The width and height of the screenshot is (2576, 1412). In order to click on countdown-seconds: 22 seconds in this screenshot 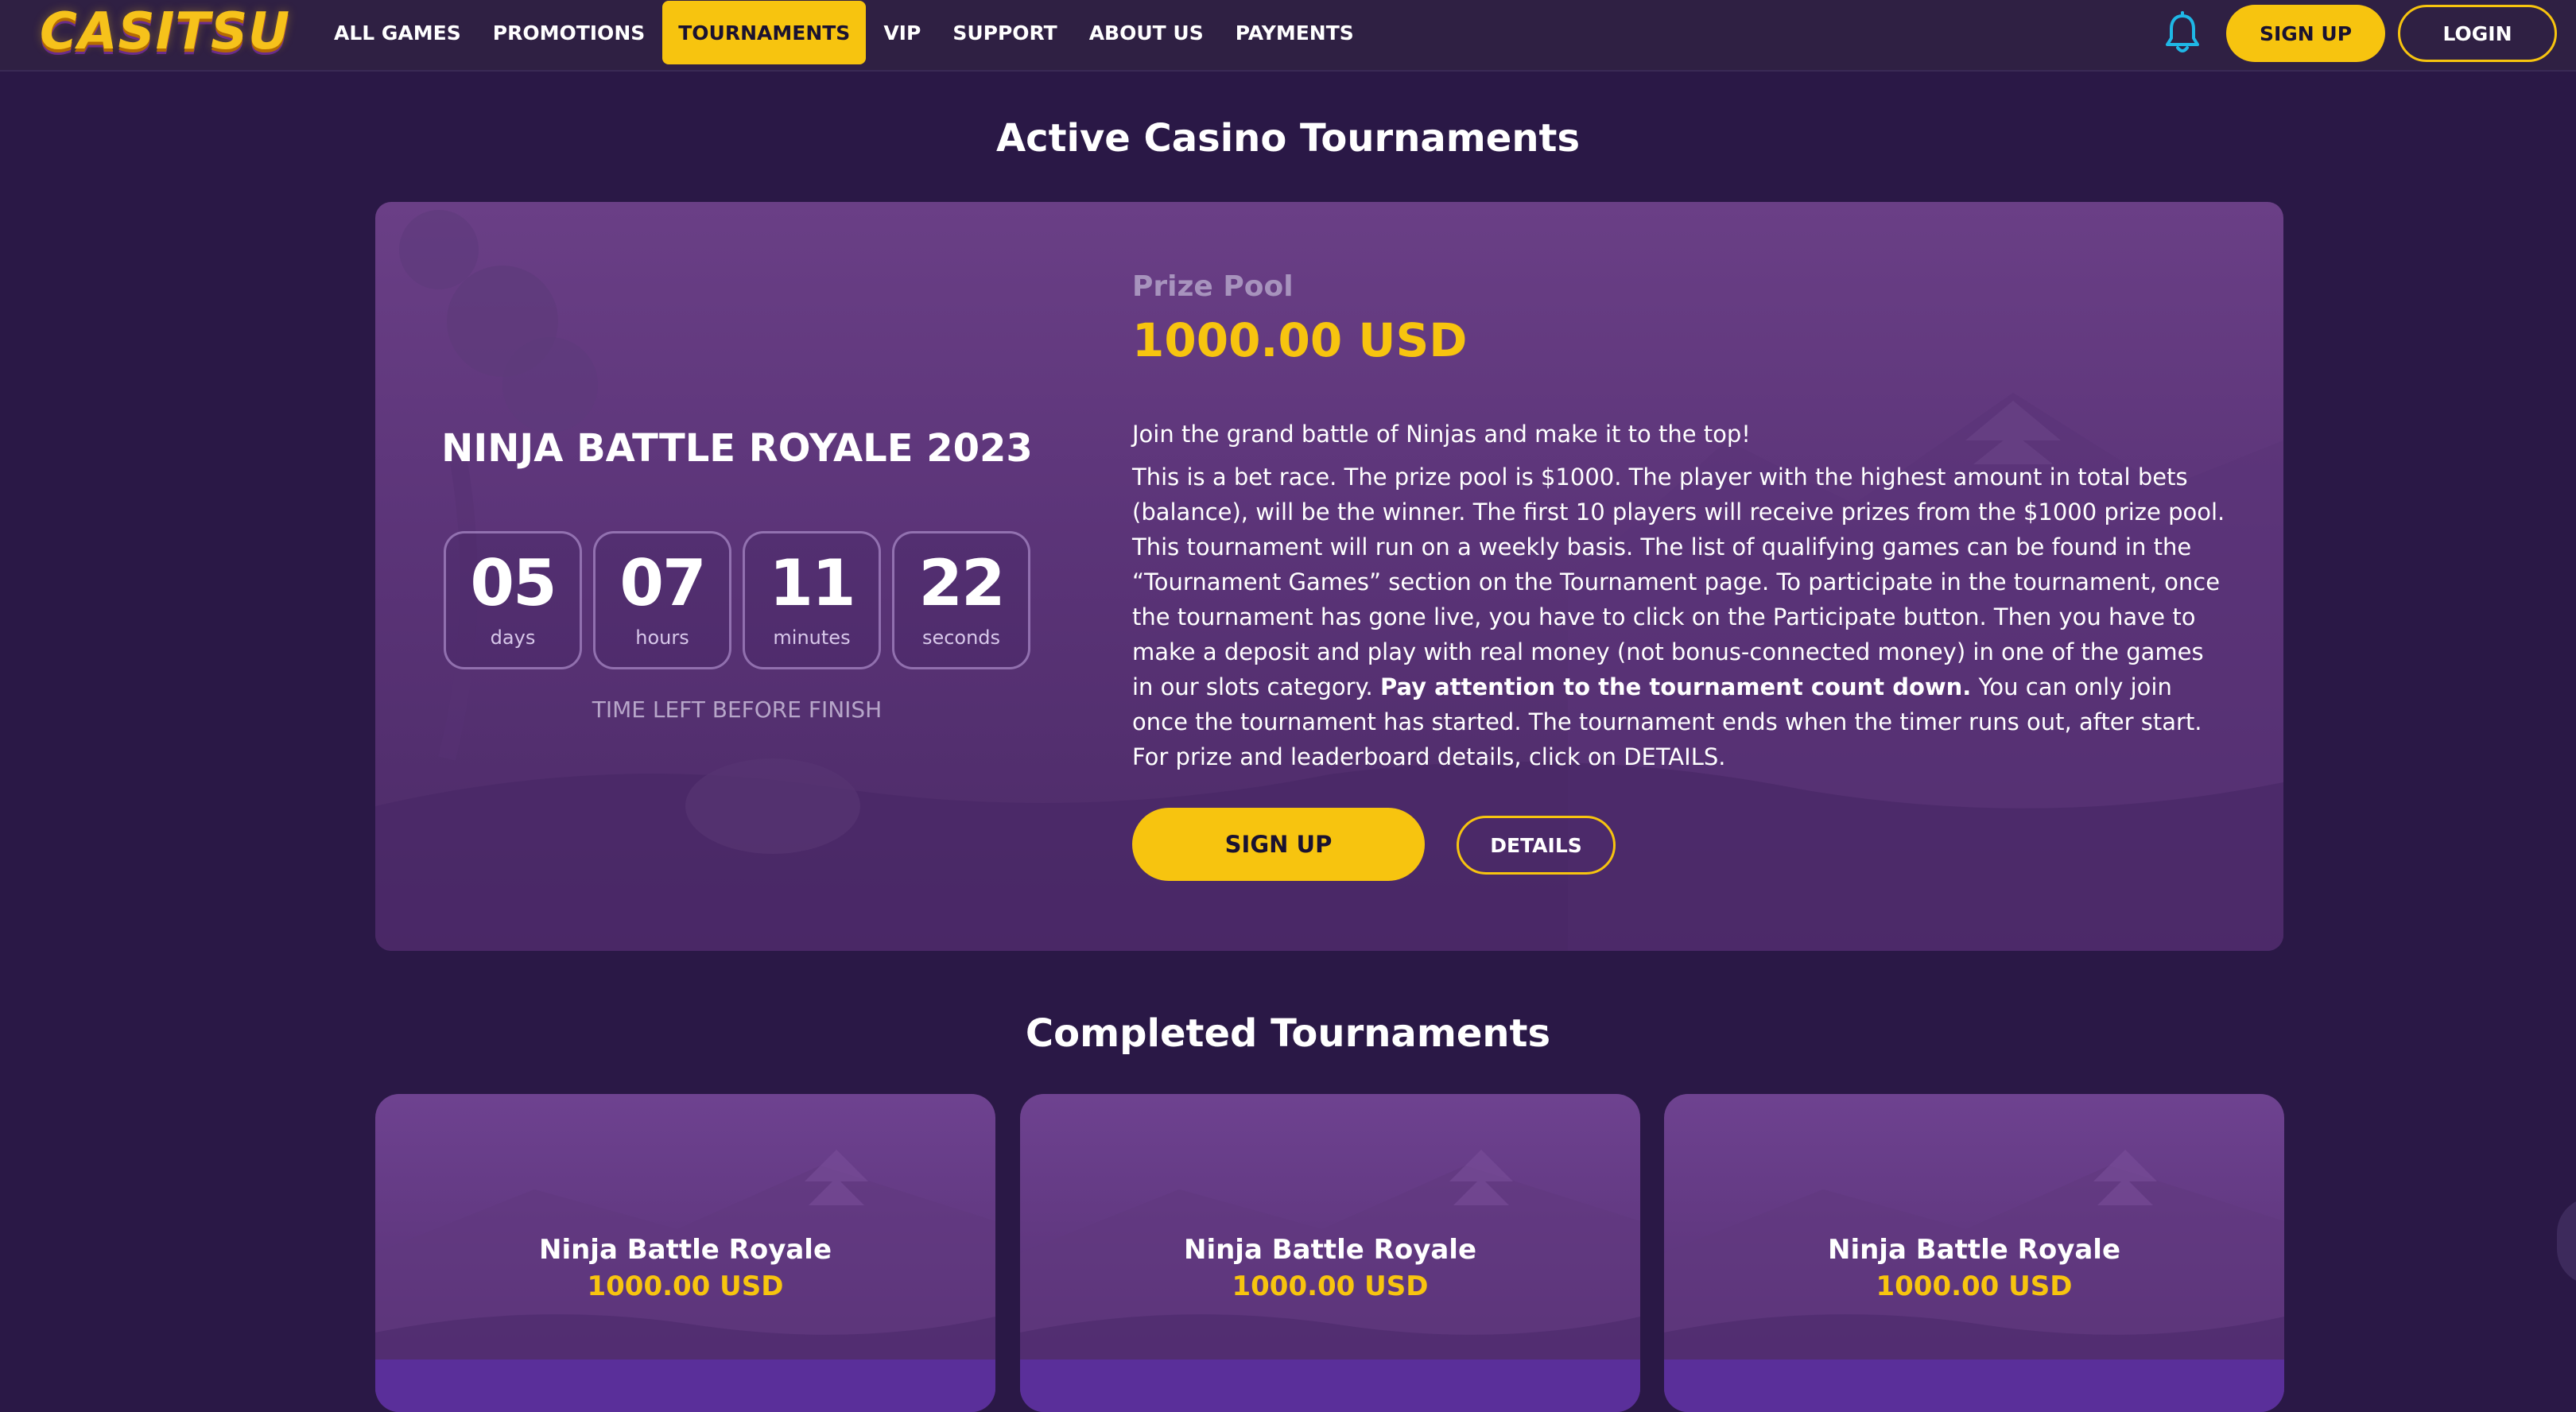, I will do `click(961, 600)`.